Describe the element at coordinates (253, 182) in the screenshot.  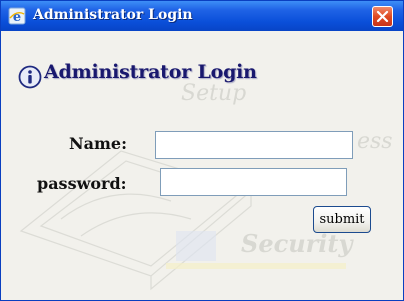
I see `password-input` at that location.